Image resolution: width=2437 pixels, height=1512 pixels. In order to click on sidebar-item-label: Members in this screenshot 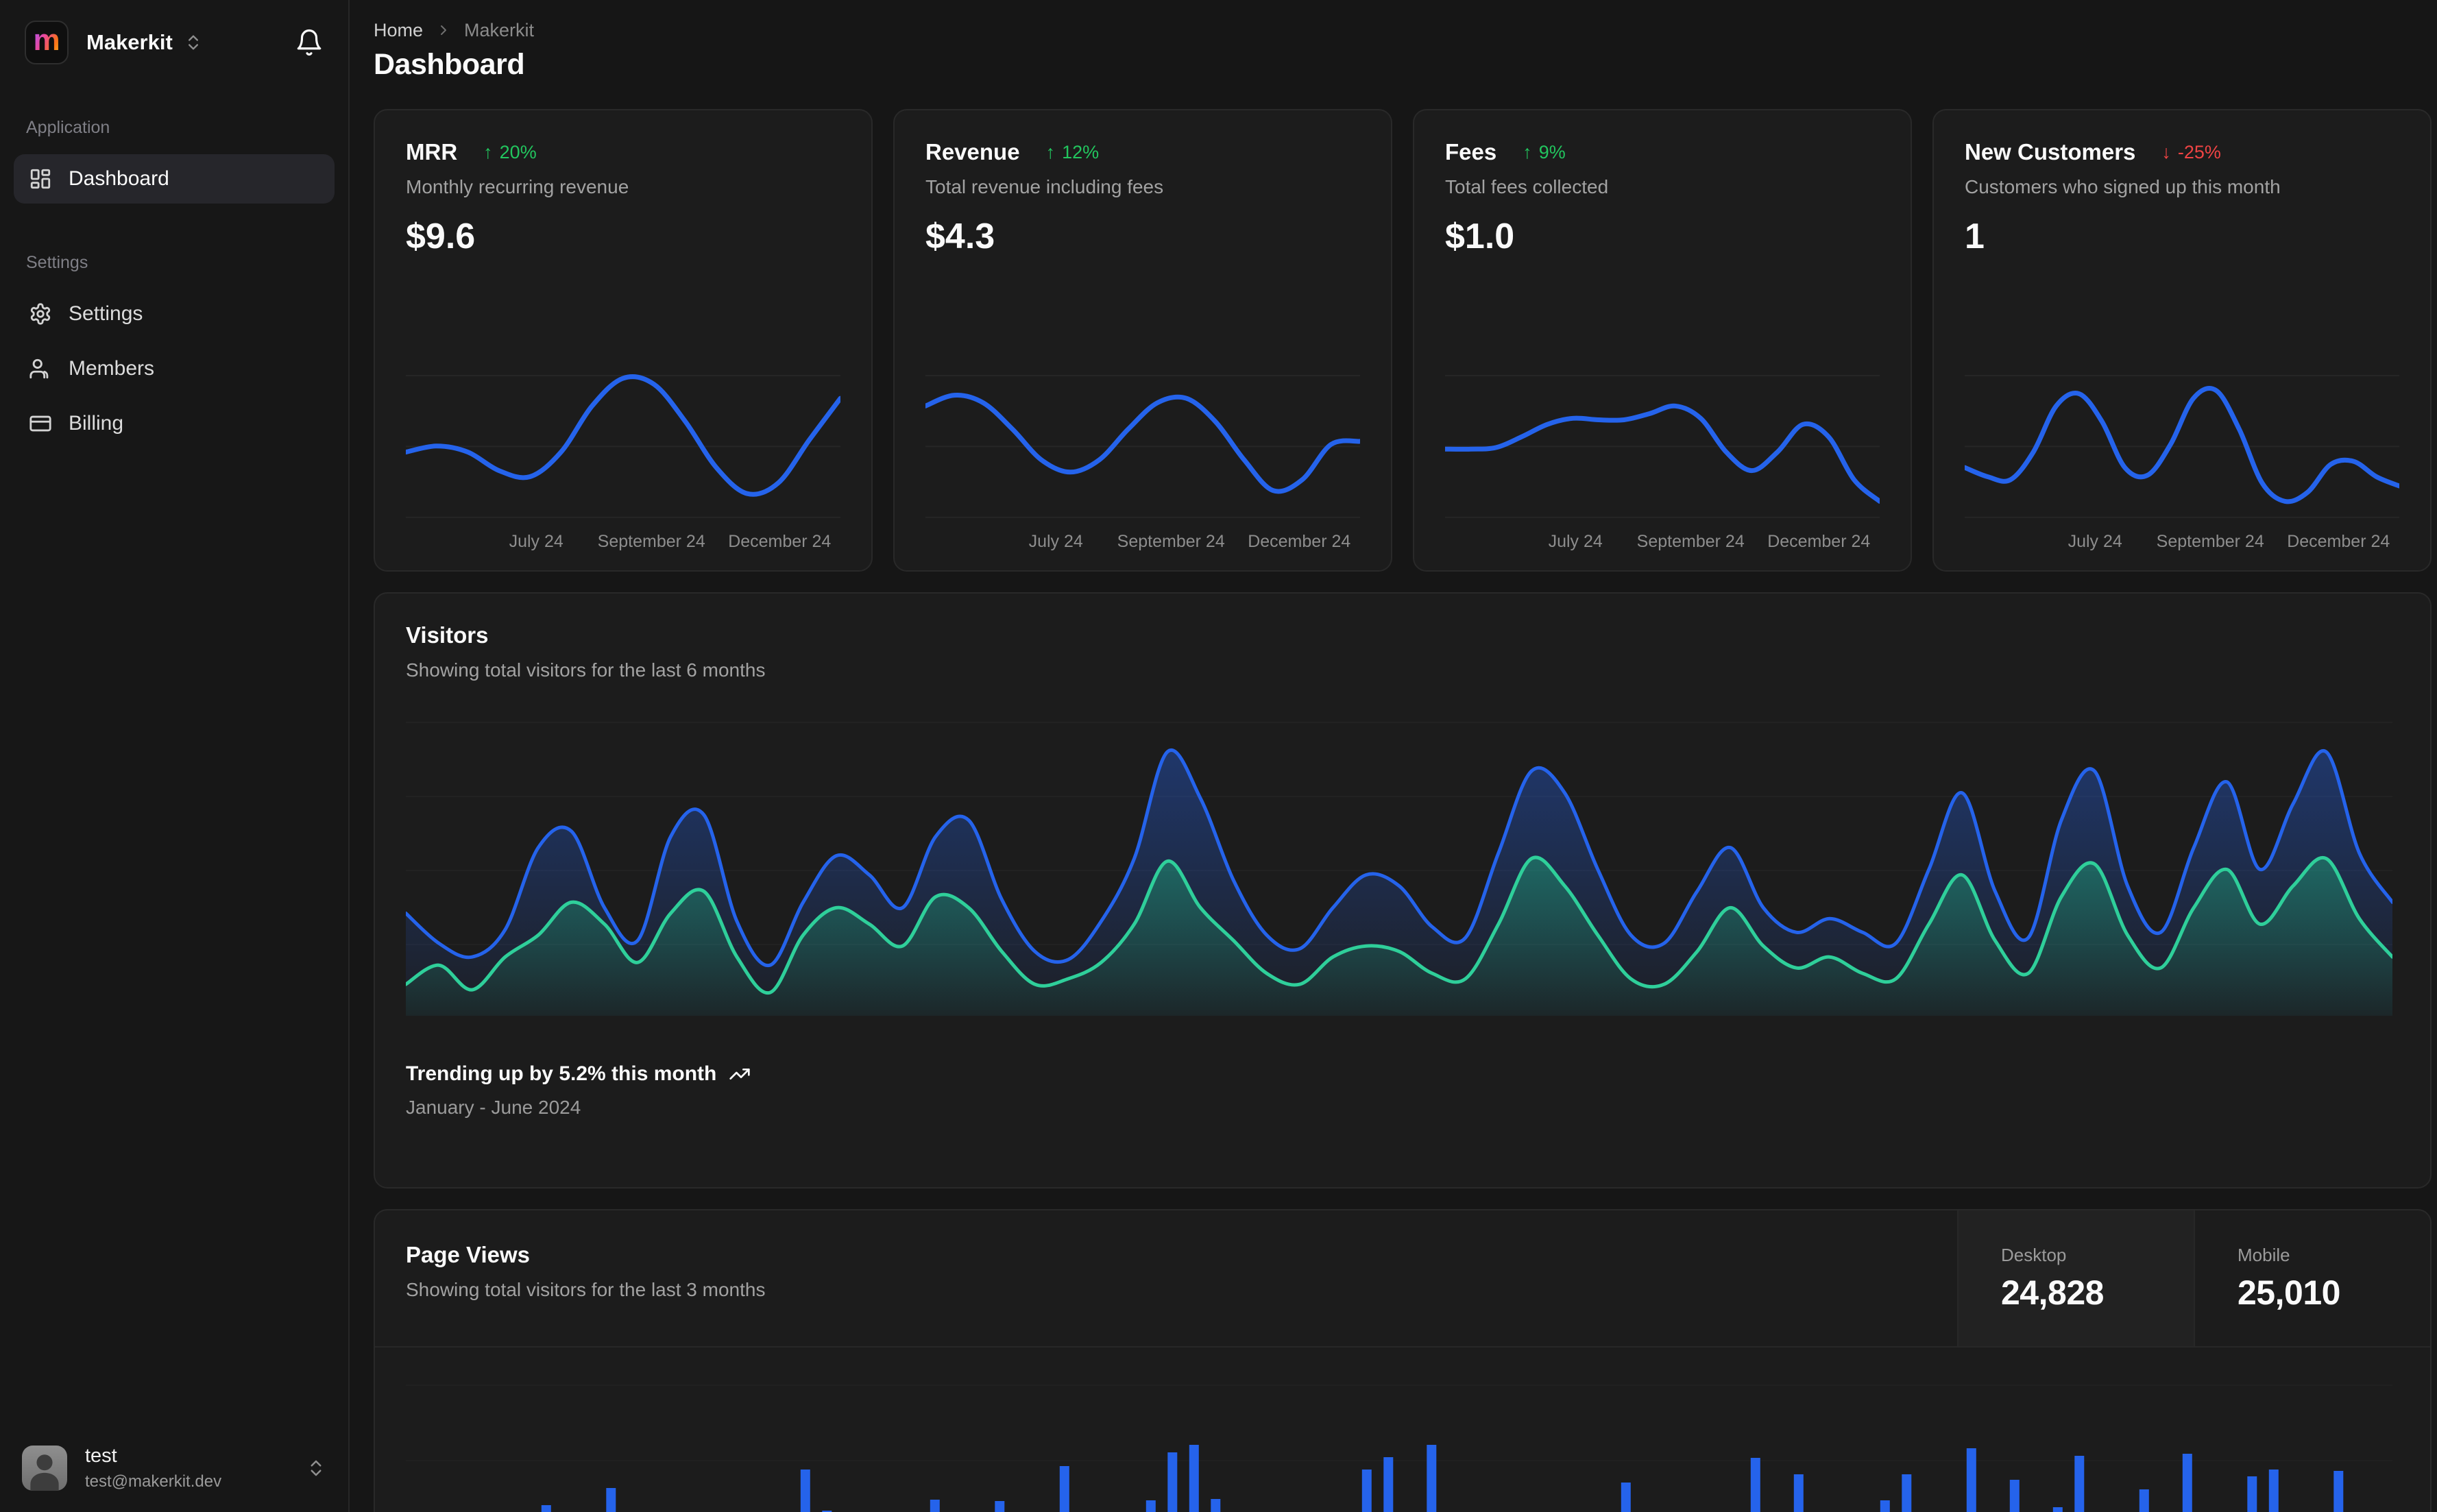, I will do `click(112, 369)`.